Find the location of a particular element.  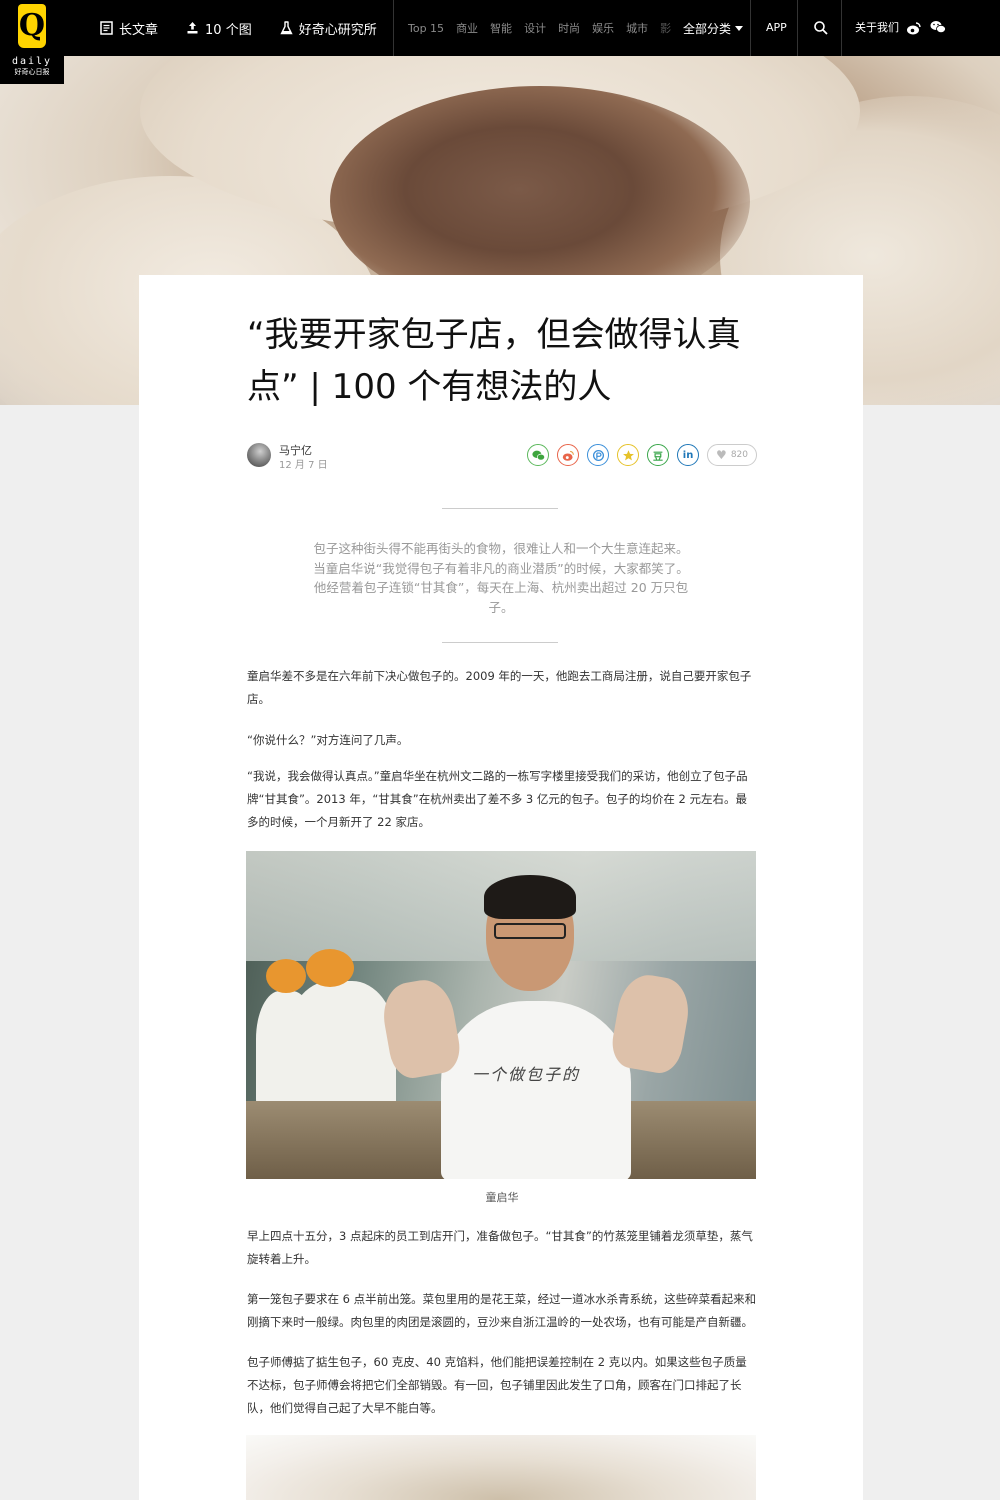

article-photo: 一个做包子的 is located at coordinates (501, 1015).